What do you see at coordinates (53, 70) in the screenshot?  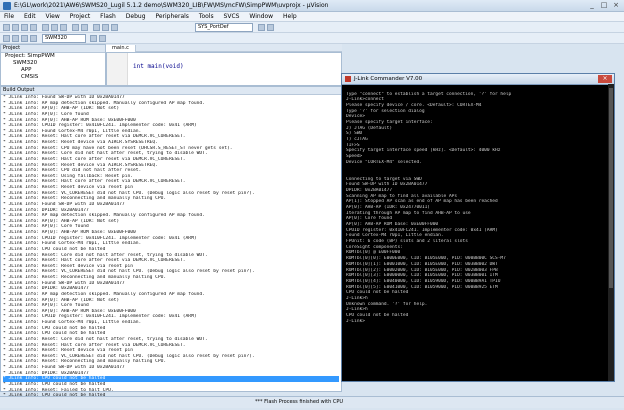 I see `project-tree-group-app: APP` at bounding box center [53, 70].